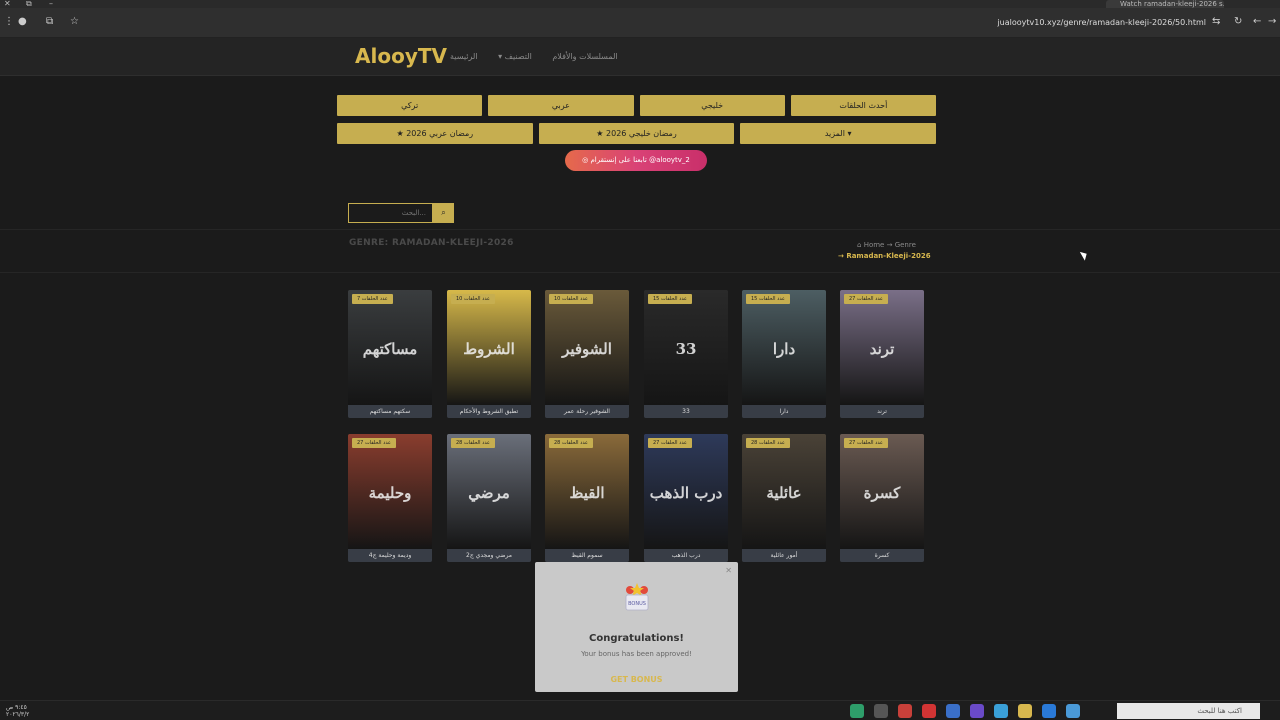 The image size is (1280, 720). Describe the element at coordinates (584, 56) in the screenshot. I see `nav-item-series-movies: المسلسلات والأفلام` at that location.